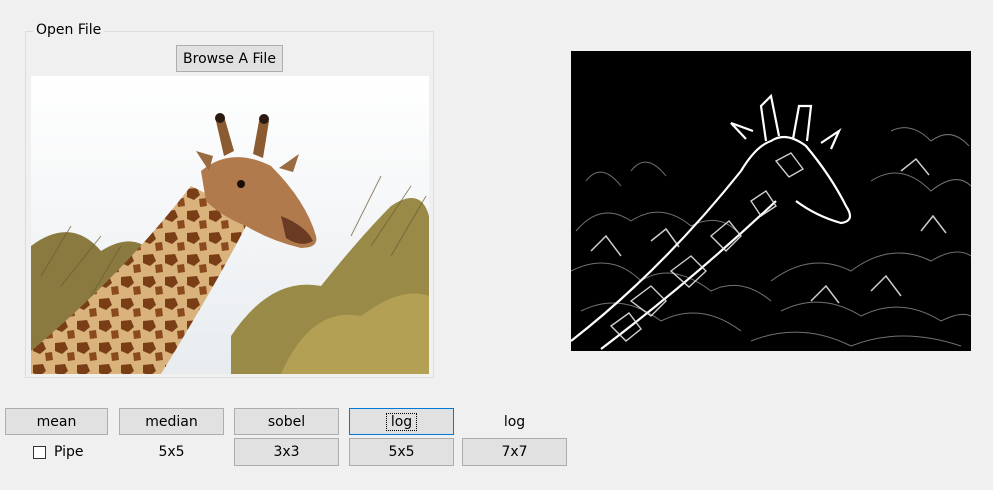  I want to click on sobel-3x3-button: 3x3, so click(286, 452).